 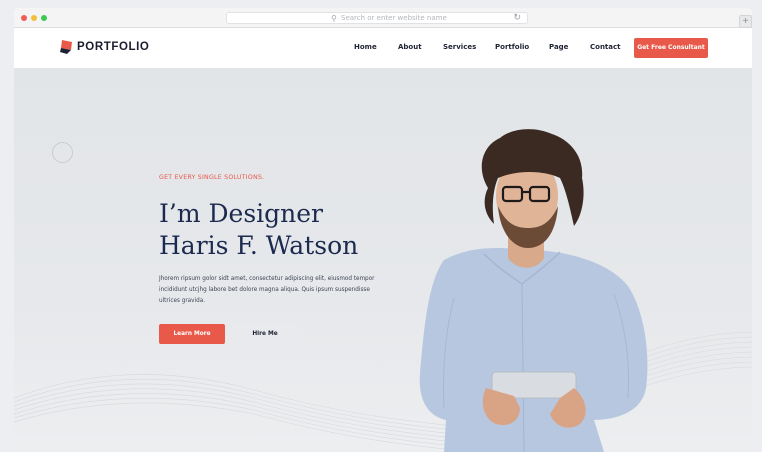 I want to click on search-icon: ⚲, so click(x=334, y=18).